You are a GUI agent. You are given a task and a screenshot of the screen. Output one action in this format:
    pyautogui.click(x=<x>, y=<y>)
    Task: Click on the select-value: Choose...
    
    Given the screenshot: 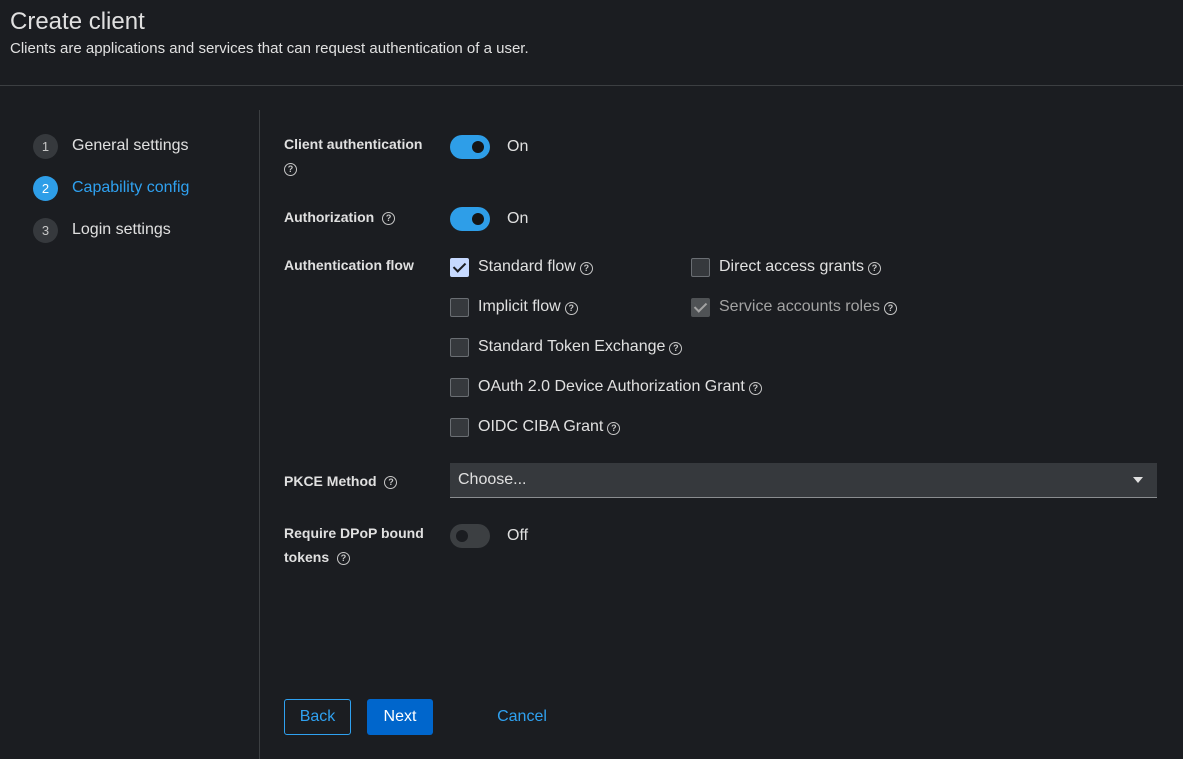 What is the action you would take?
    pyautogui.click(x=492, y=479)
    